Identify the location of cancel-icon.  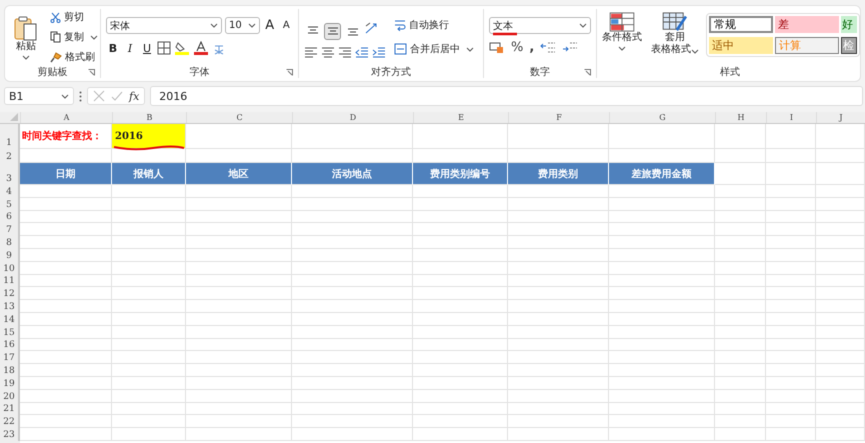
(99, 96).